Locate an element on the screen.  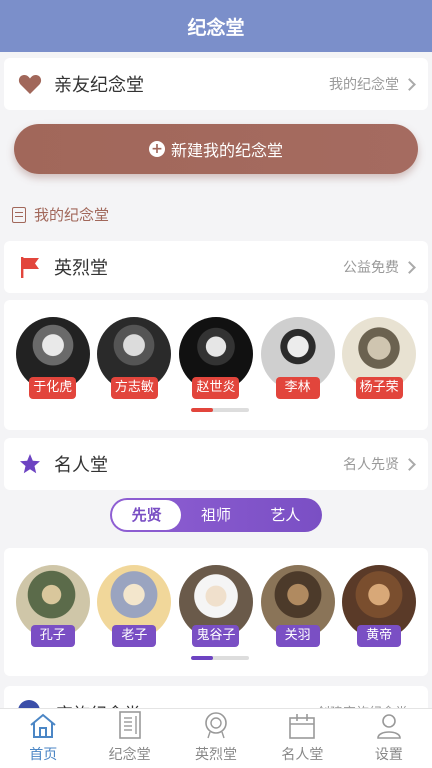
my-memorial-label: 我的纪念堂 is located at coordinates (72, 215).